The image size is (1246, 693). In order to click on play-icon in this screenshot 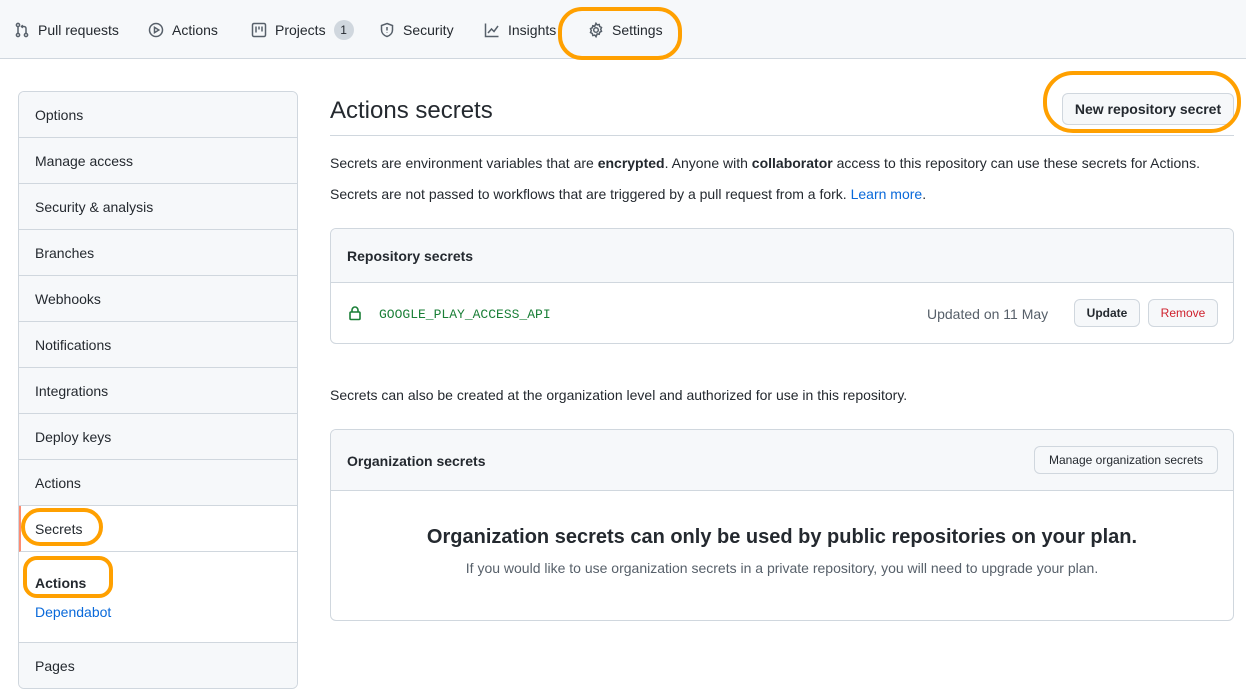, I will do `click(156, 29)`.